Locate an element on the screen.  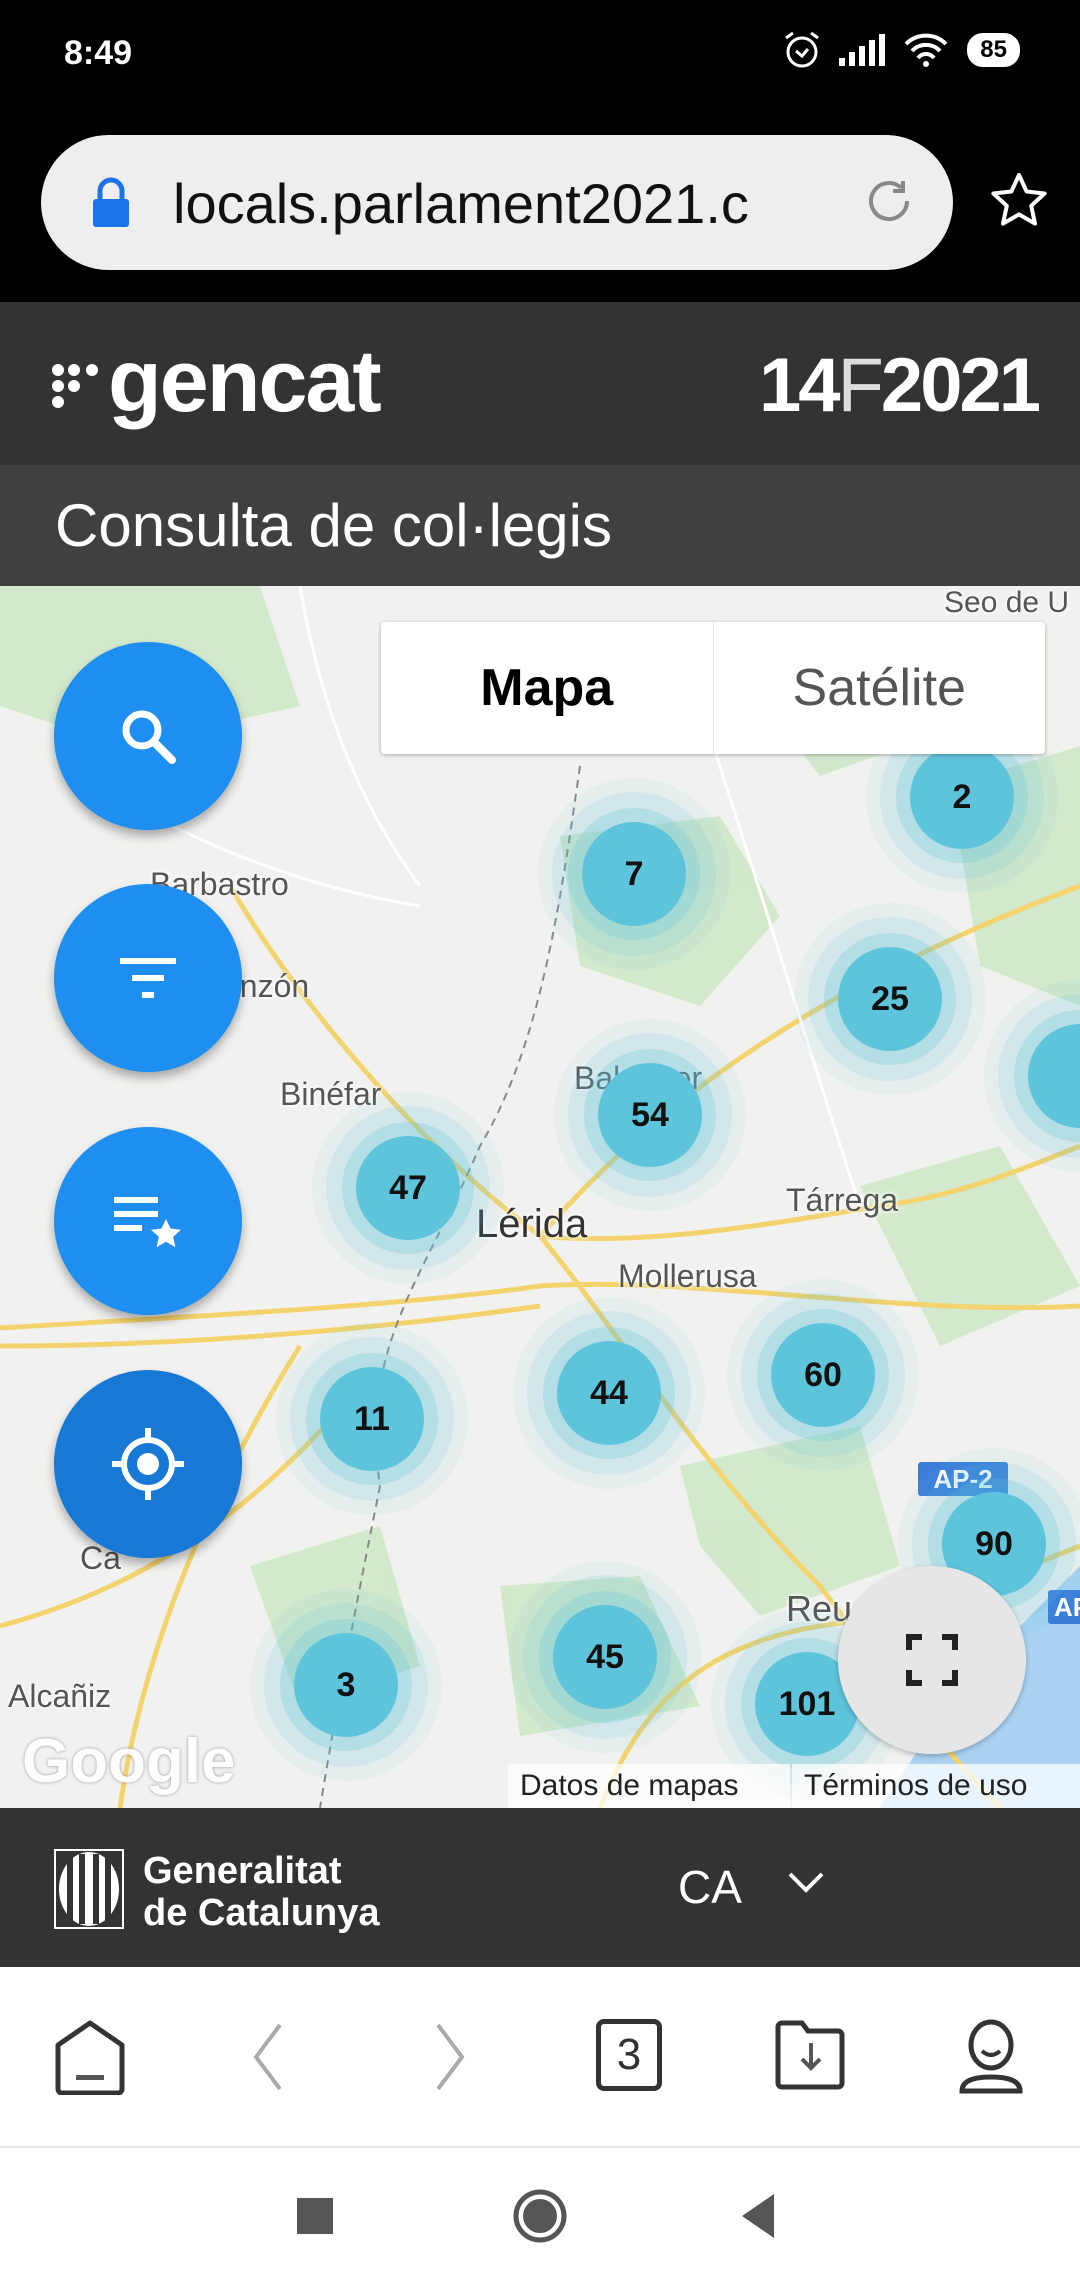
gencat-logo: gencat is located at coordinates (216, 381).